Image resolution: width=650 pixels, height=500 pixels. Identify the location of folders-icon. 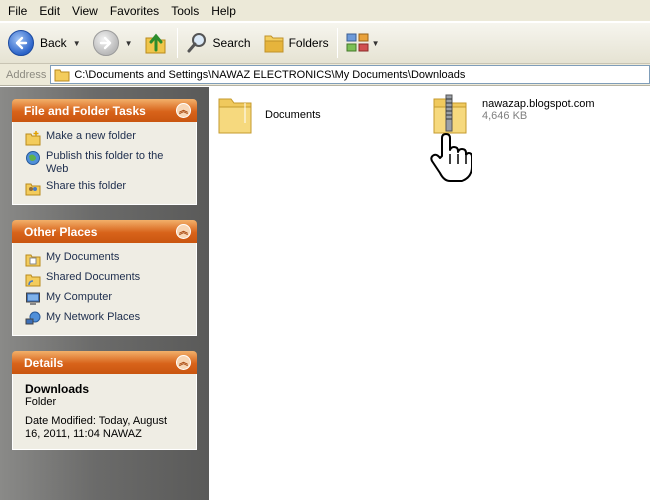
(274, 44).